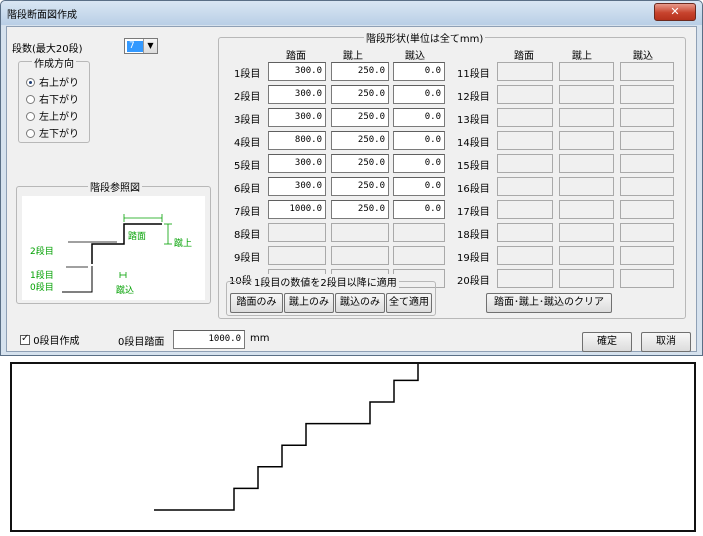 This screenshot has height=536, width=703. Describe the element at coordinates (30, 82) in the screenshot. I see `radio-selected-icon` at that location.